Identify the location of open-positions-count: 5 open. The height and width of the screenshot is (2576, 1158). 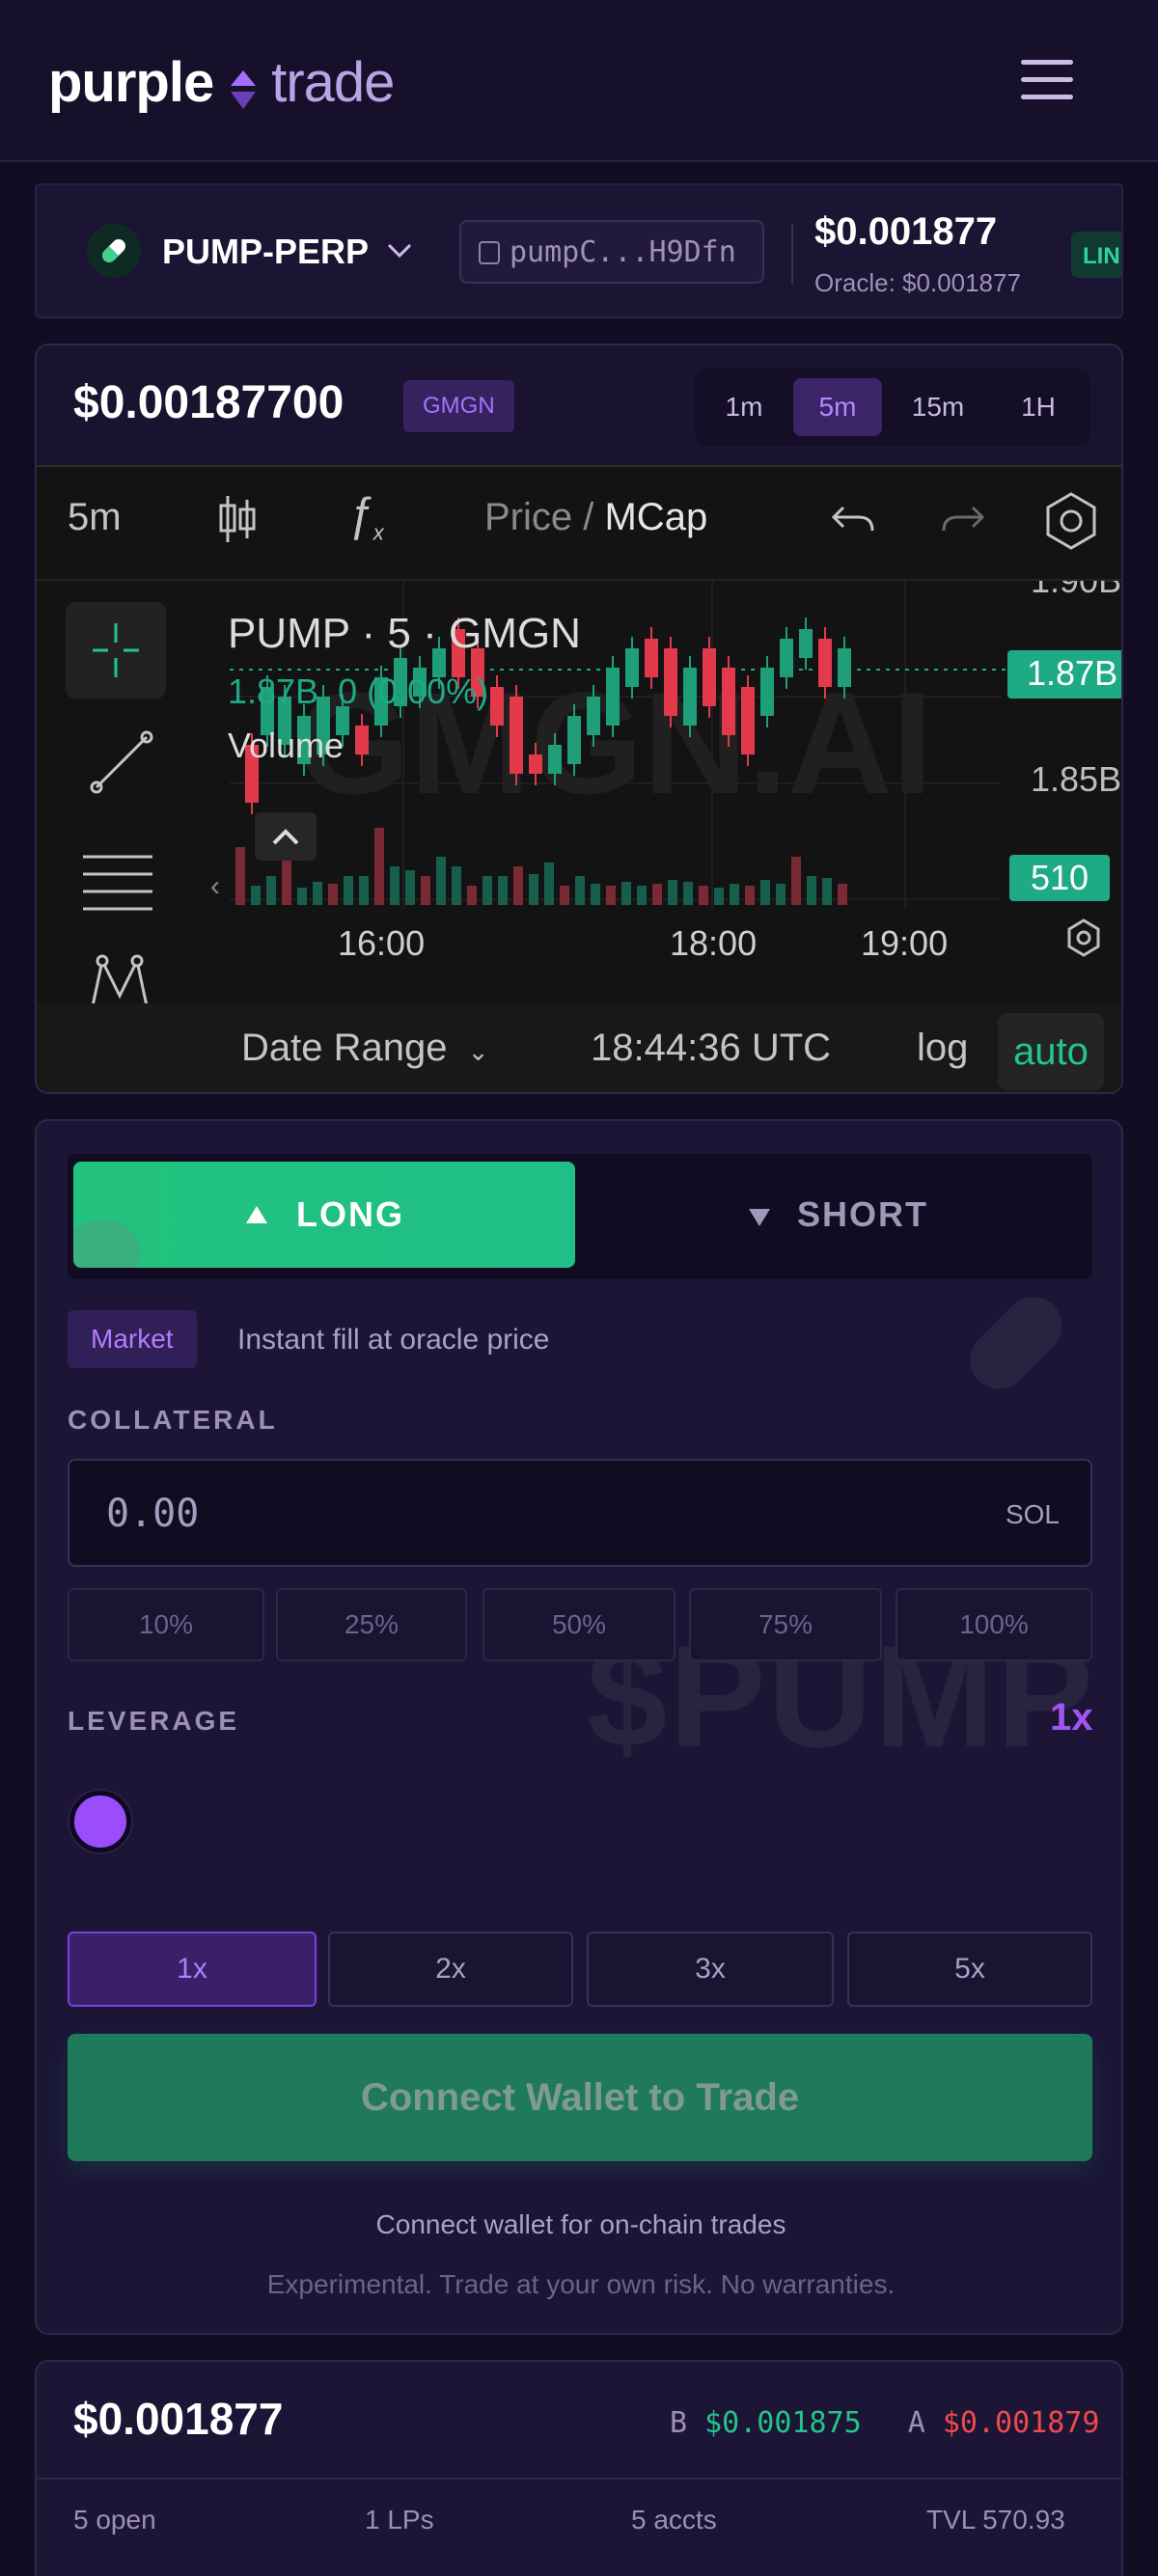
(114, 2520).